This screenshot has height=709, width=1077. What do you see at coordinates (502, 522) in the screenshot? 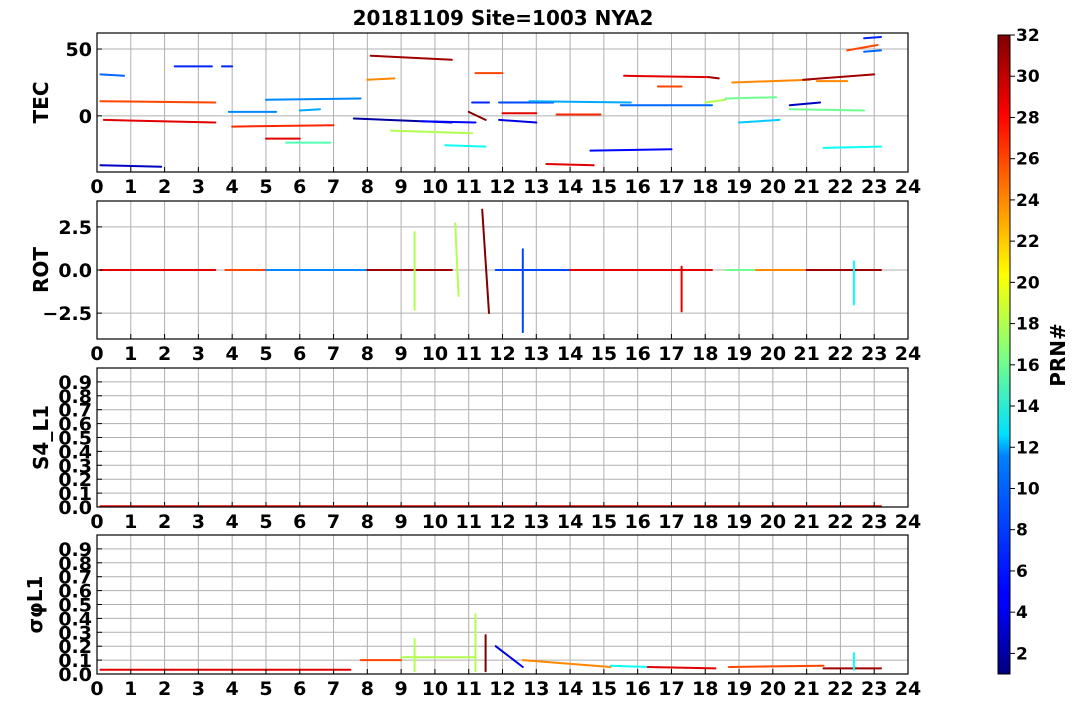
I see `x-tick-label: 12` at bounding box center [502, 522].